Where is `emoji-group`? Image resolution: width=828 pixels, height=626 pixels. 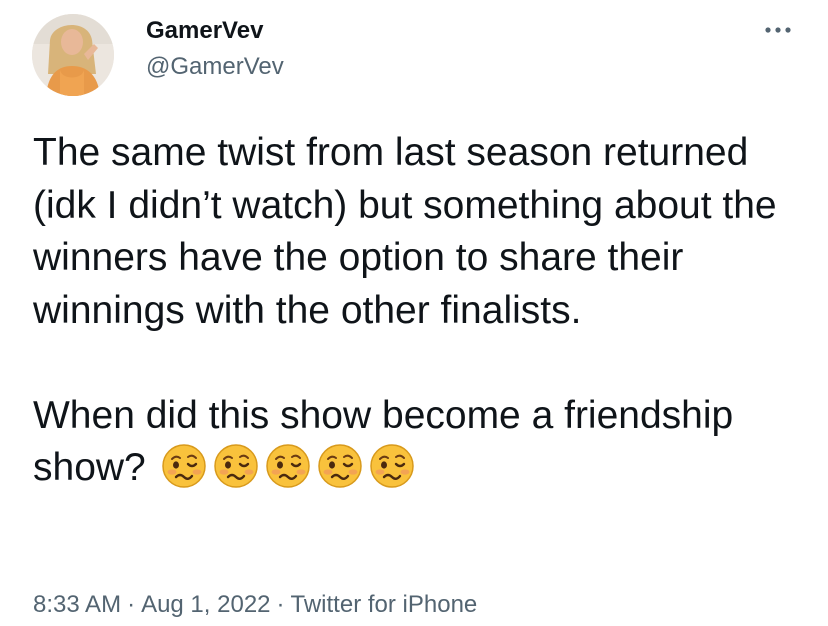
emoji-group is located at coordinates (281, 466).